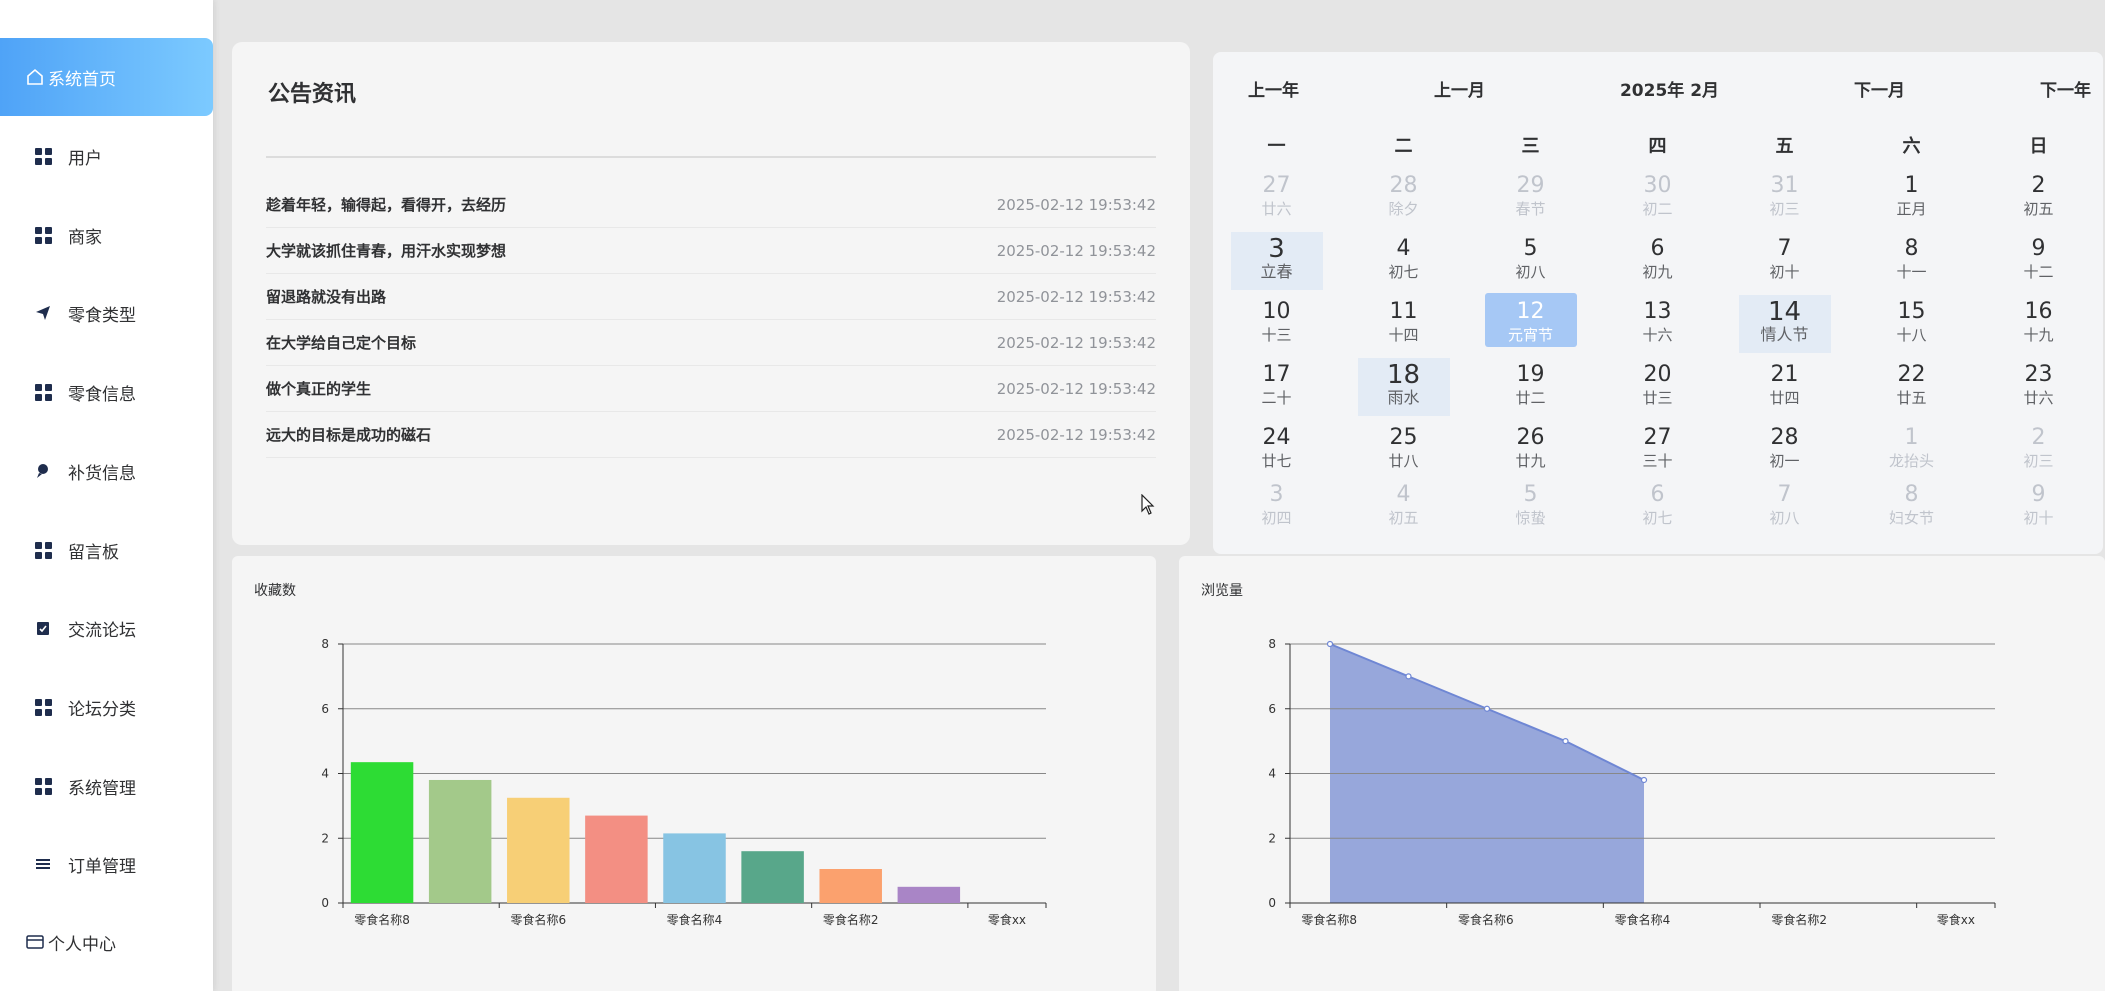 The width and height of the screenshot is (2105, 991). Describe the element at coordinates (1911, 387) in the screenshot. I see `calendar-day: 22 廿五` at that location.